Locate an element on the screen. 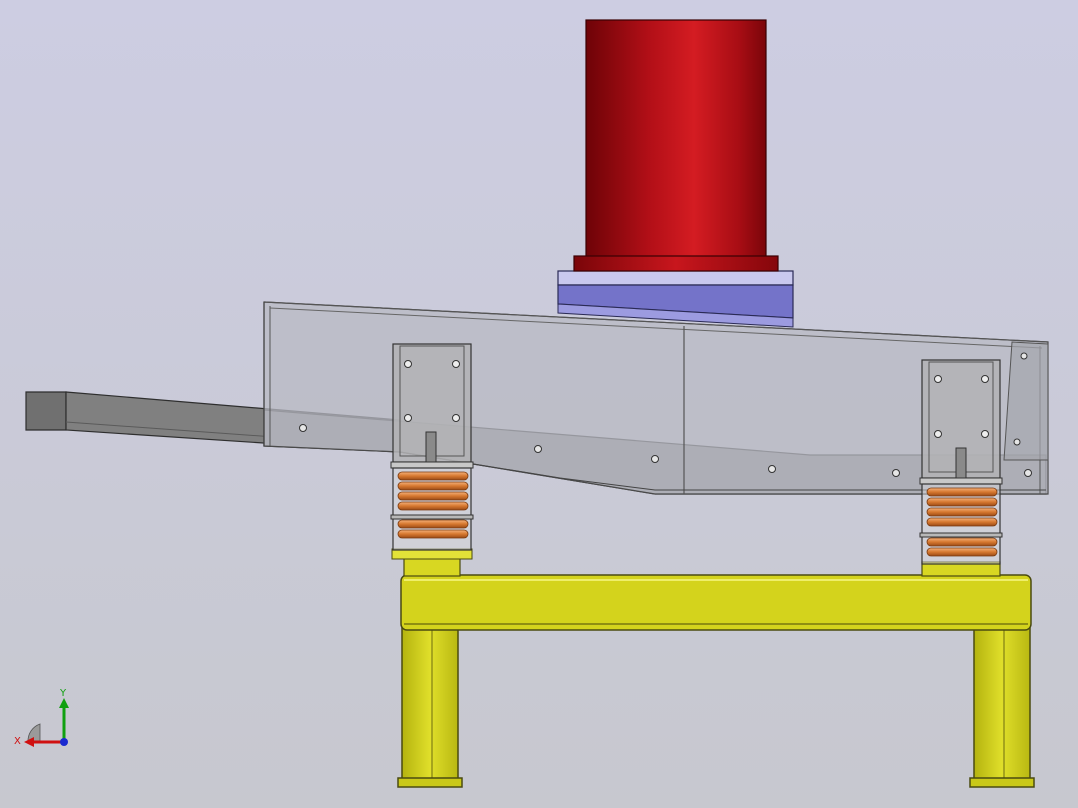  stand-leg-right is located at coordinates (1002, 704).